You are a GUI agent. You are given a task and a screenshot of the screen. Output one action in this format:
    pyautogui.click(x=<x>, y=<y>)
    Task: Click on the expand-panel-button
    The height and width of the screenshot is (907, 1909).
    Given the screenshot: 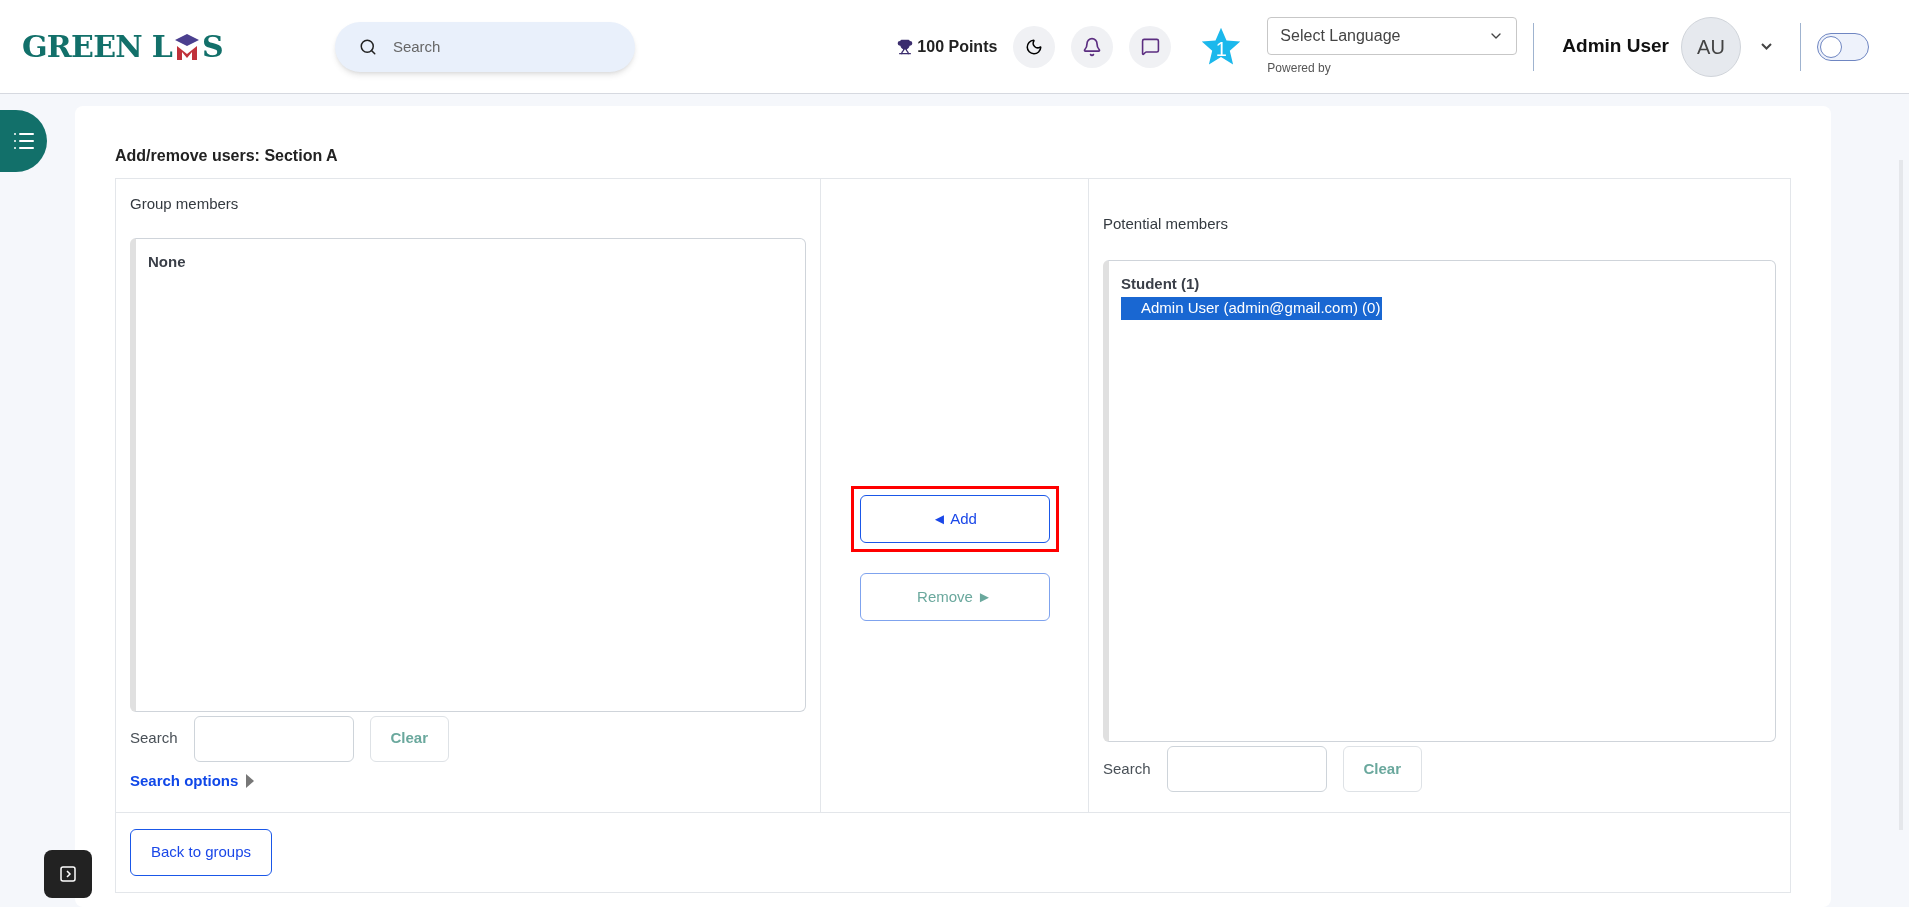 What is the action you would take?
    pyautogui.click(x=68, y=874)
    